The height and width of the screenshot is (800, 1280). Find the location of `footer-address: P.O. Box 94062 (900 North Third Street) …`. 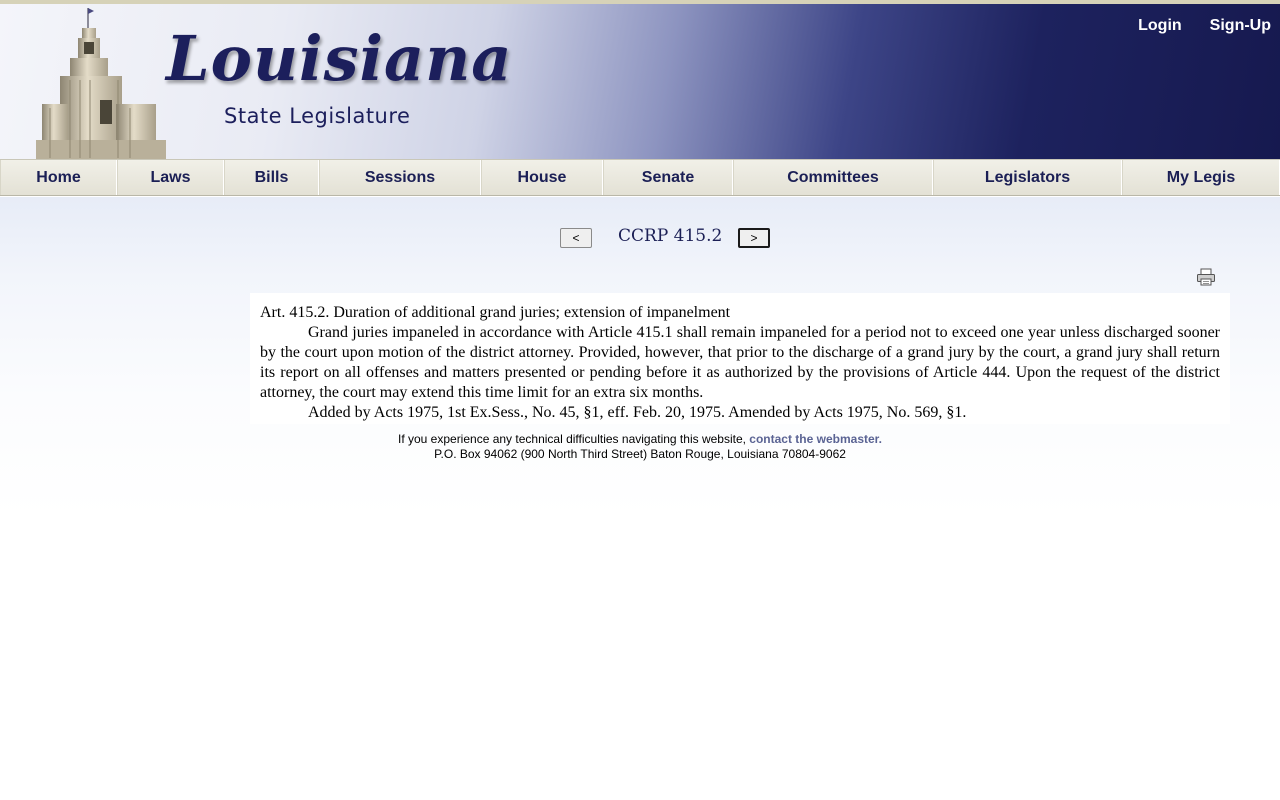

footer-address: P.O. Box 94062 (900 North Third Street) … is located at coordinates (640, 454).